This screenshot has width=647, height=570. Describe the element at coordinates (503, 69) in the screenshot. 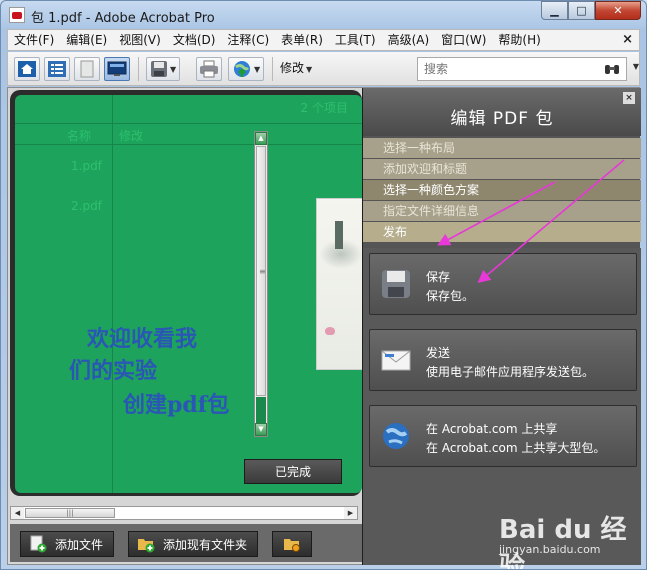

I see `search-input` at that location.